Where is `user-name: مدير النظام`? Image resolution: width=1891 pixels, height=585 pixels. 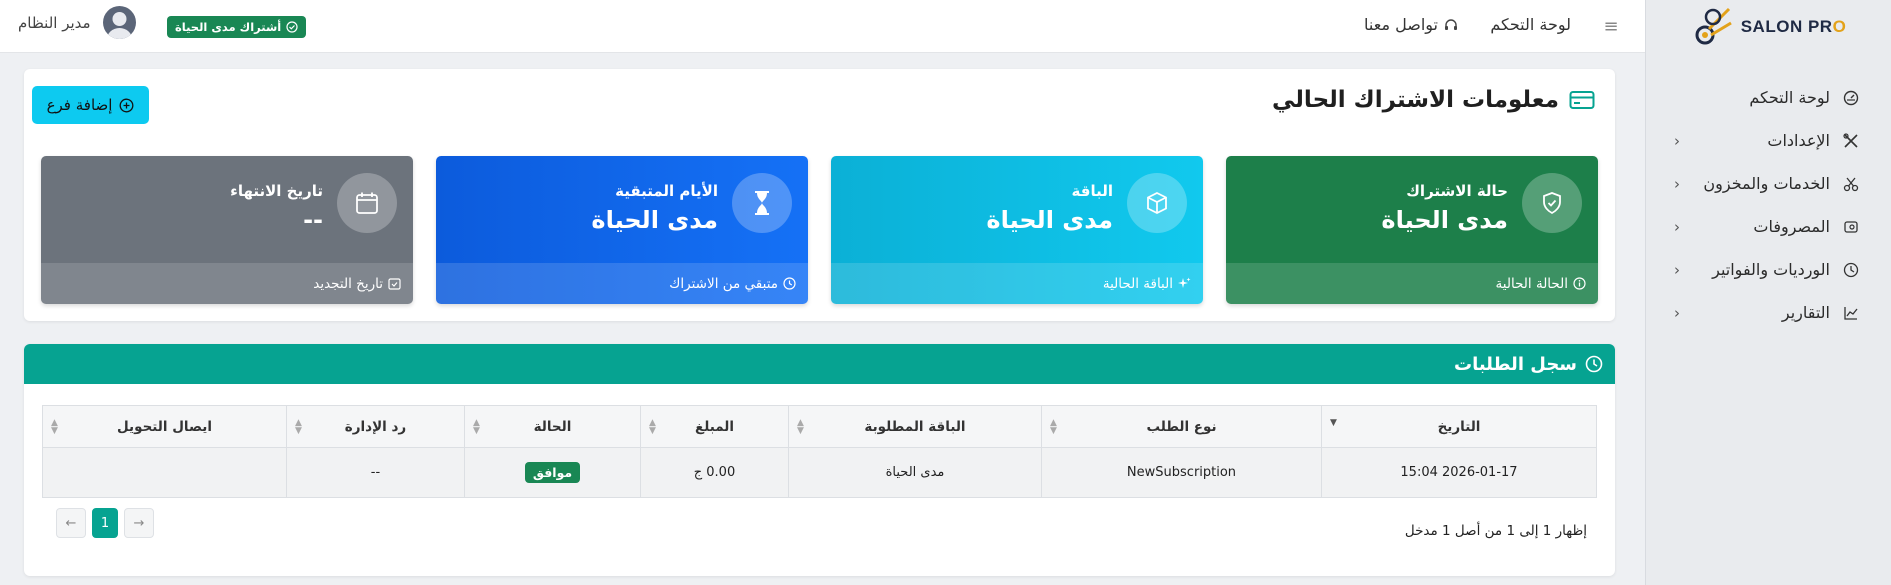
user-name: مدير النظام is located at coordinates (54, 22).